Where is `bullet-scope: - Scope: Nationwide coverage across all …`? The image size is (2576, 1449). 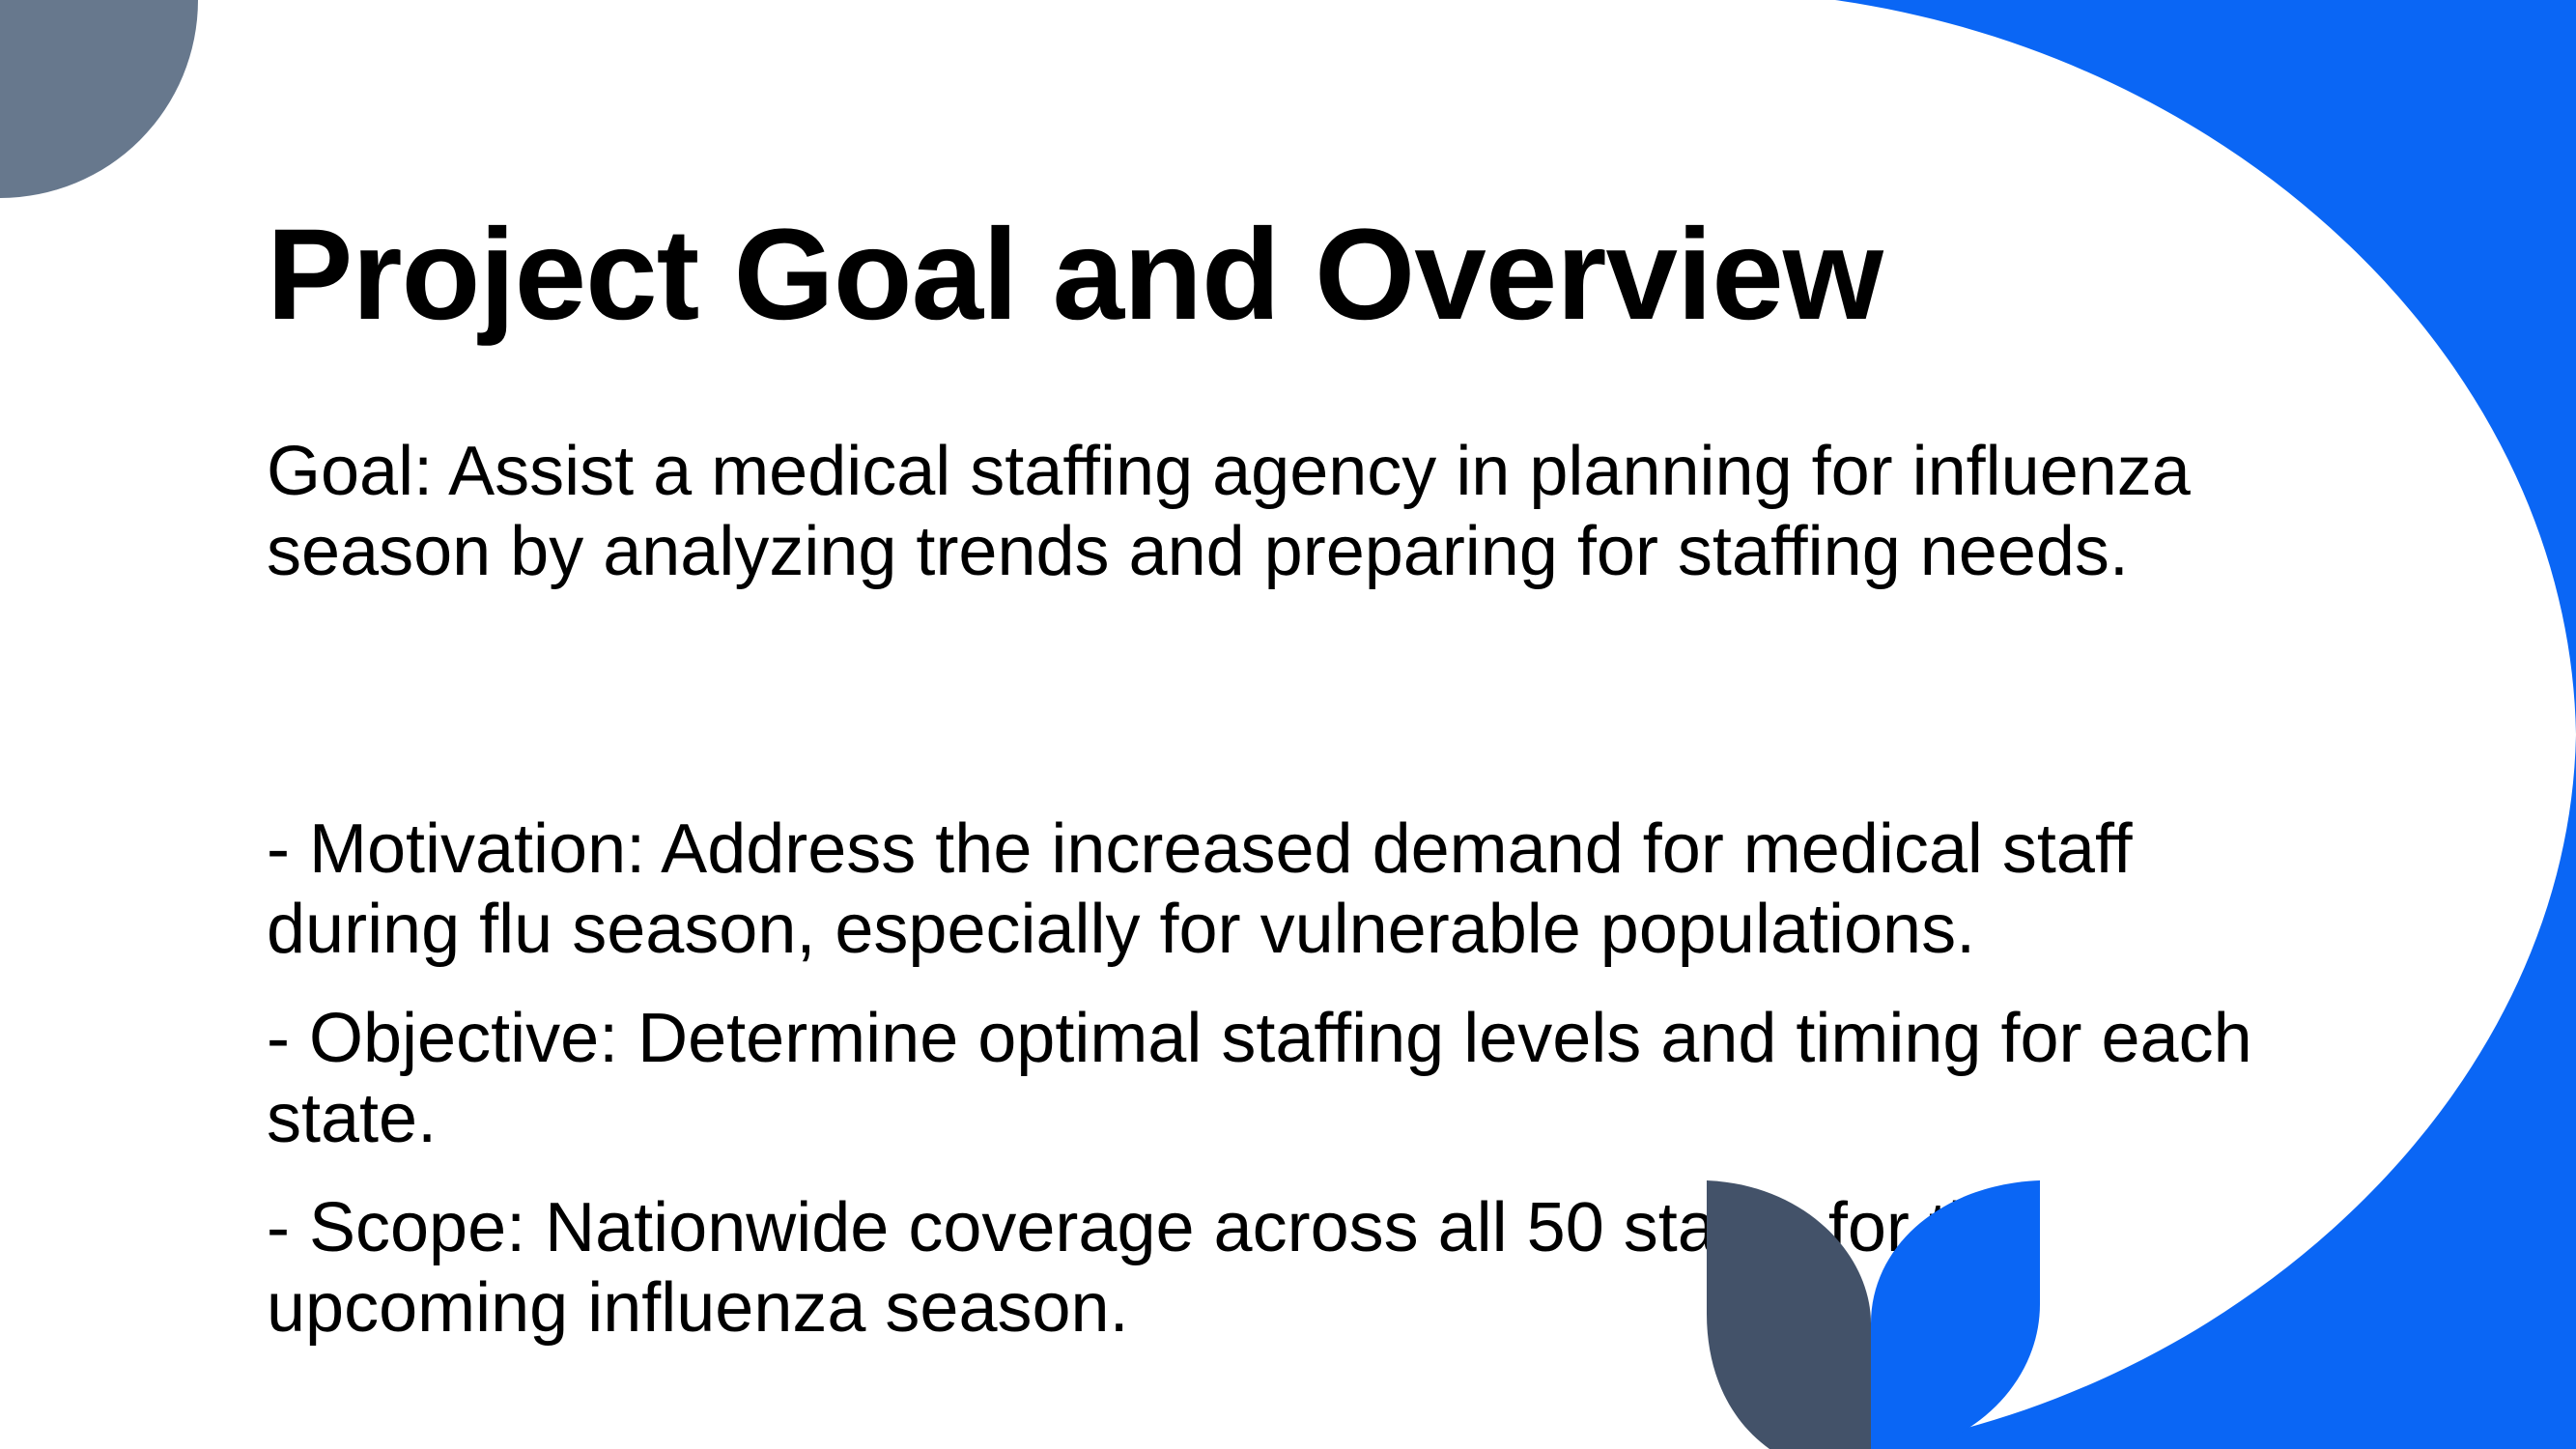 bullet-scope: - Scope: Nationwide coverage across all … is located at coordinates (1146, 1268).